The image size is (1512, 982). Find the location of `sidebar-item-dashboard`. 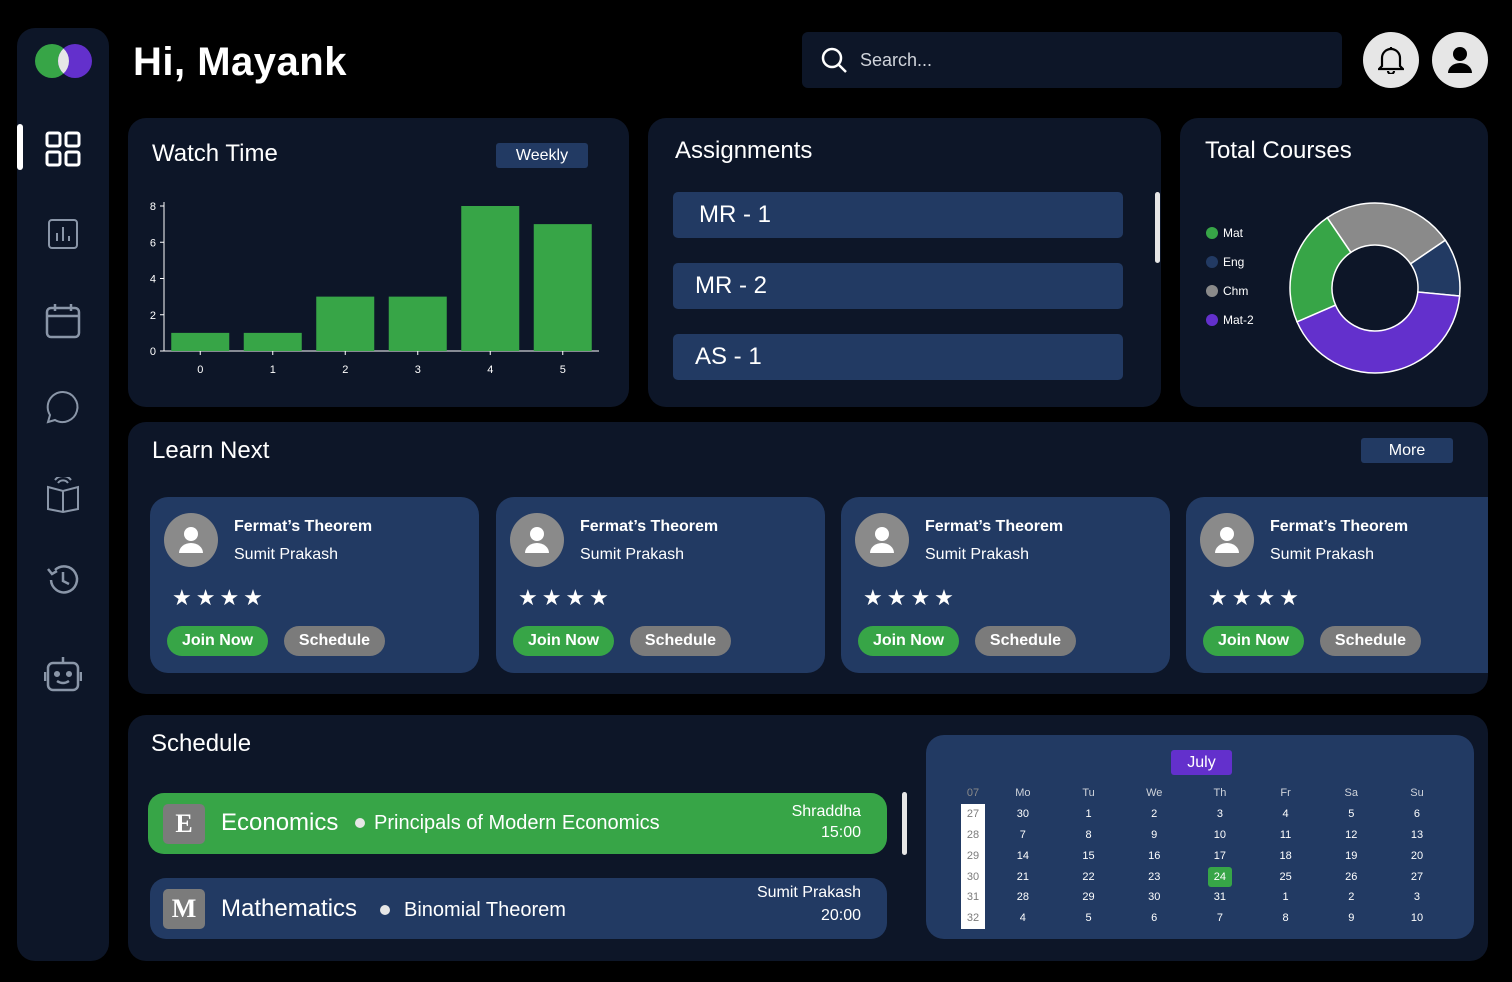

sidebar-item-dashboard is located at coordinates (63, 149).